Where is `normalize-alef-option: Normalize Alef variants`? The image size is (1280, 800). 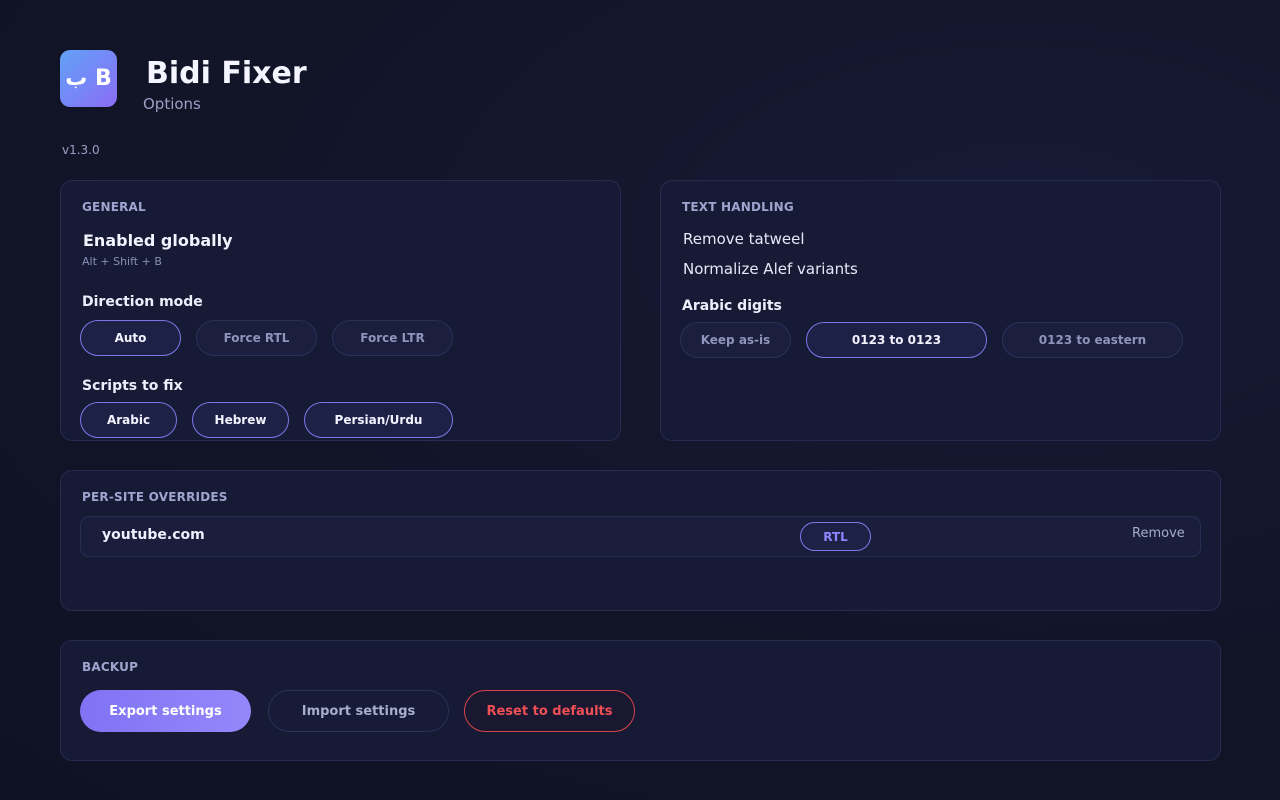
normalize-alef-option: Normalize Alef variants is located at coordinates (770, 269).